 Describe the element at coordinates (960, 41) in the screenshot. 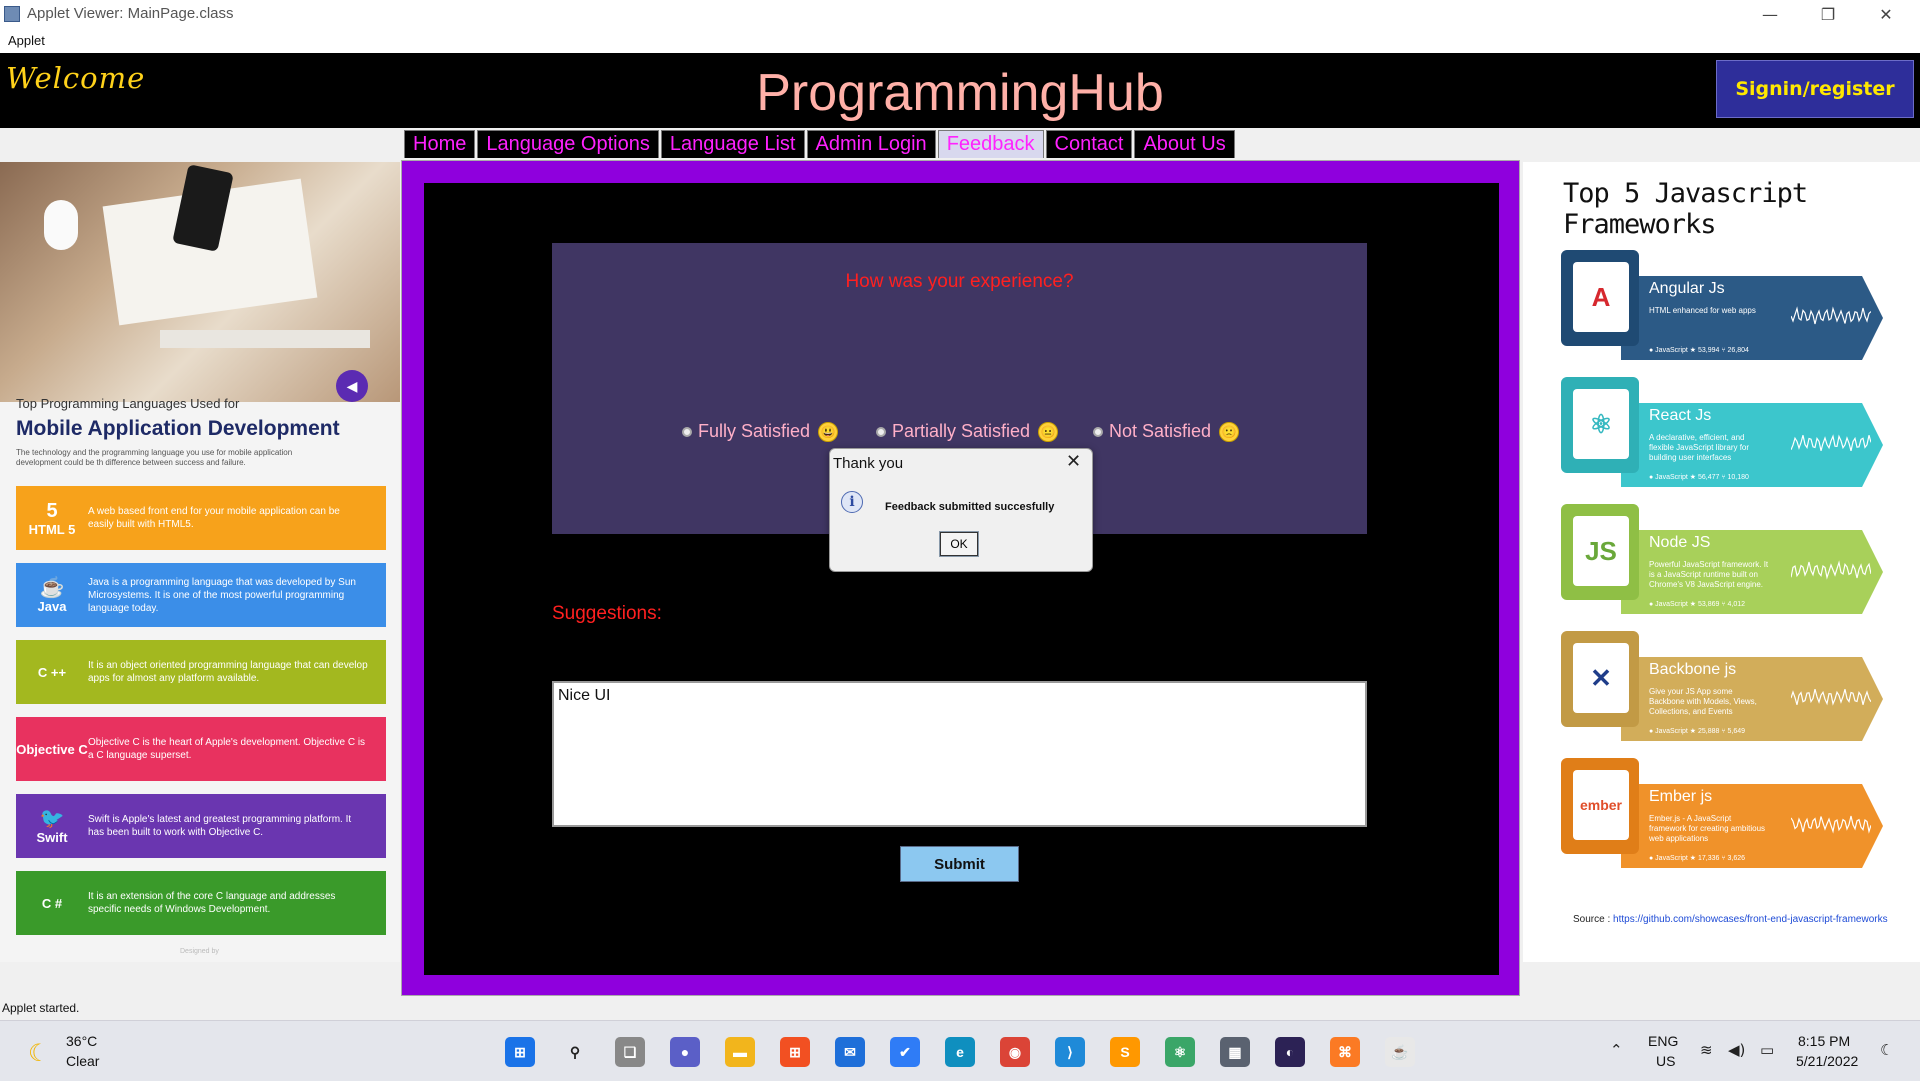

I see `menu-bar: Applet` at that location.